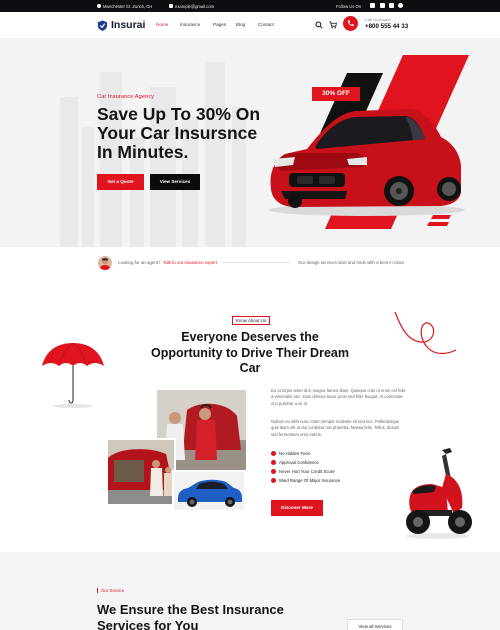 The height and width of the screenshot is (630, 500). I want to click on view-all-services-button: View all Services, so click(375, 624).